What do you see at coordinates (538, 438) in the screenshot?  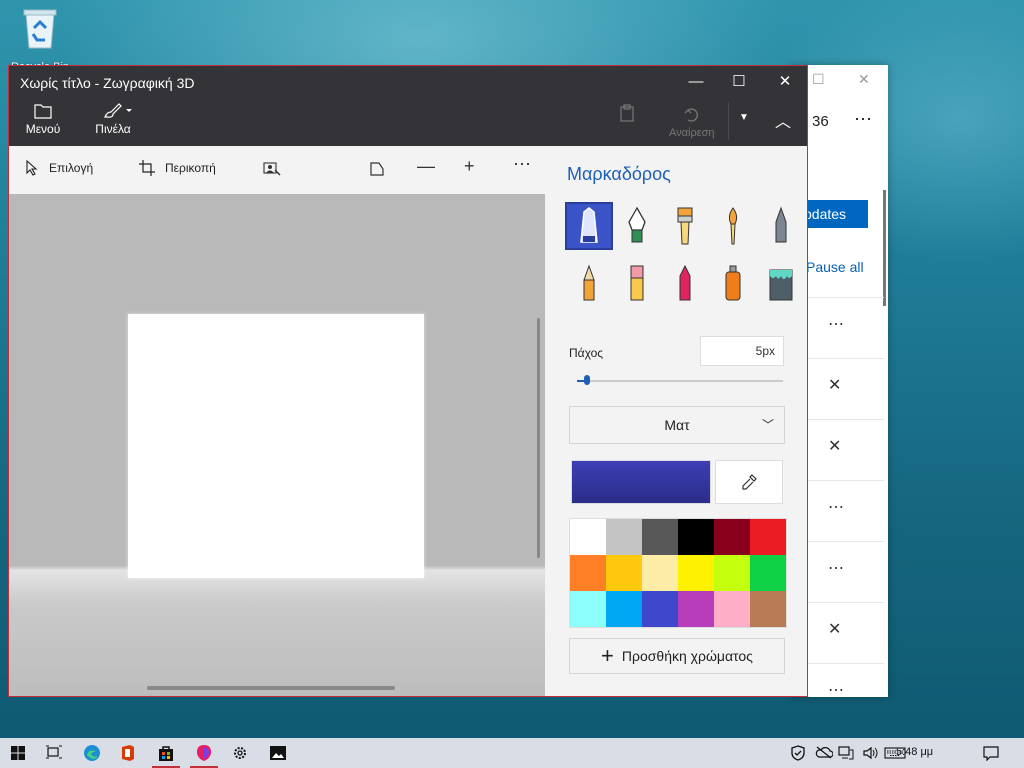 I see `vertical-scrollbar` at bounding box center [538, 438].